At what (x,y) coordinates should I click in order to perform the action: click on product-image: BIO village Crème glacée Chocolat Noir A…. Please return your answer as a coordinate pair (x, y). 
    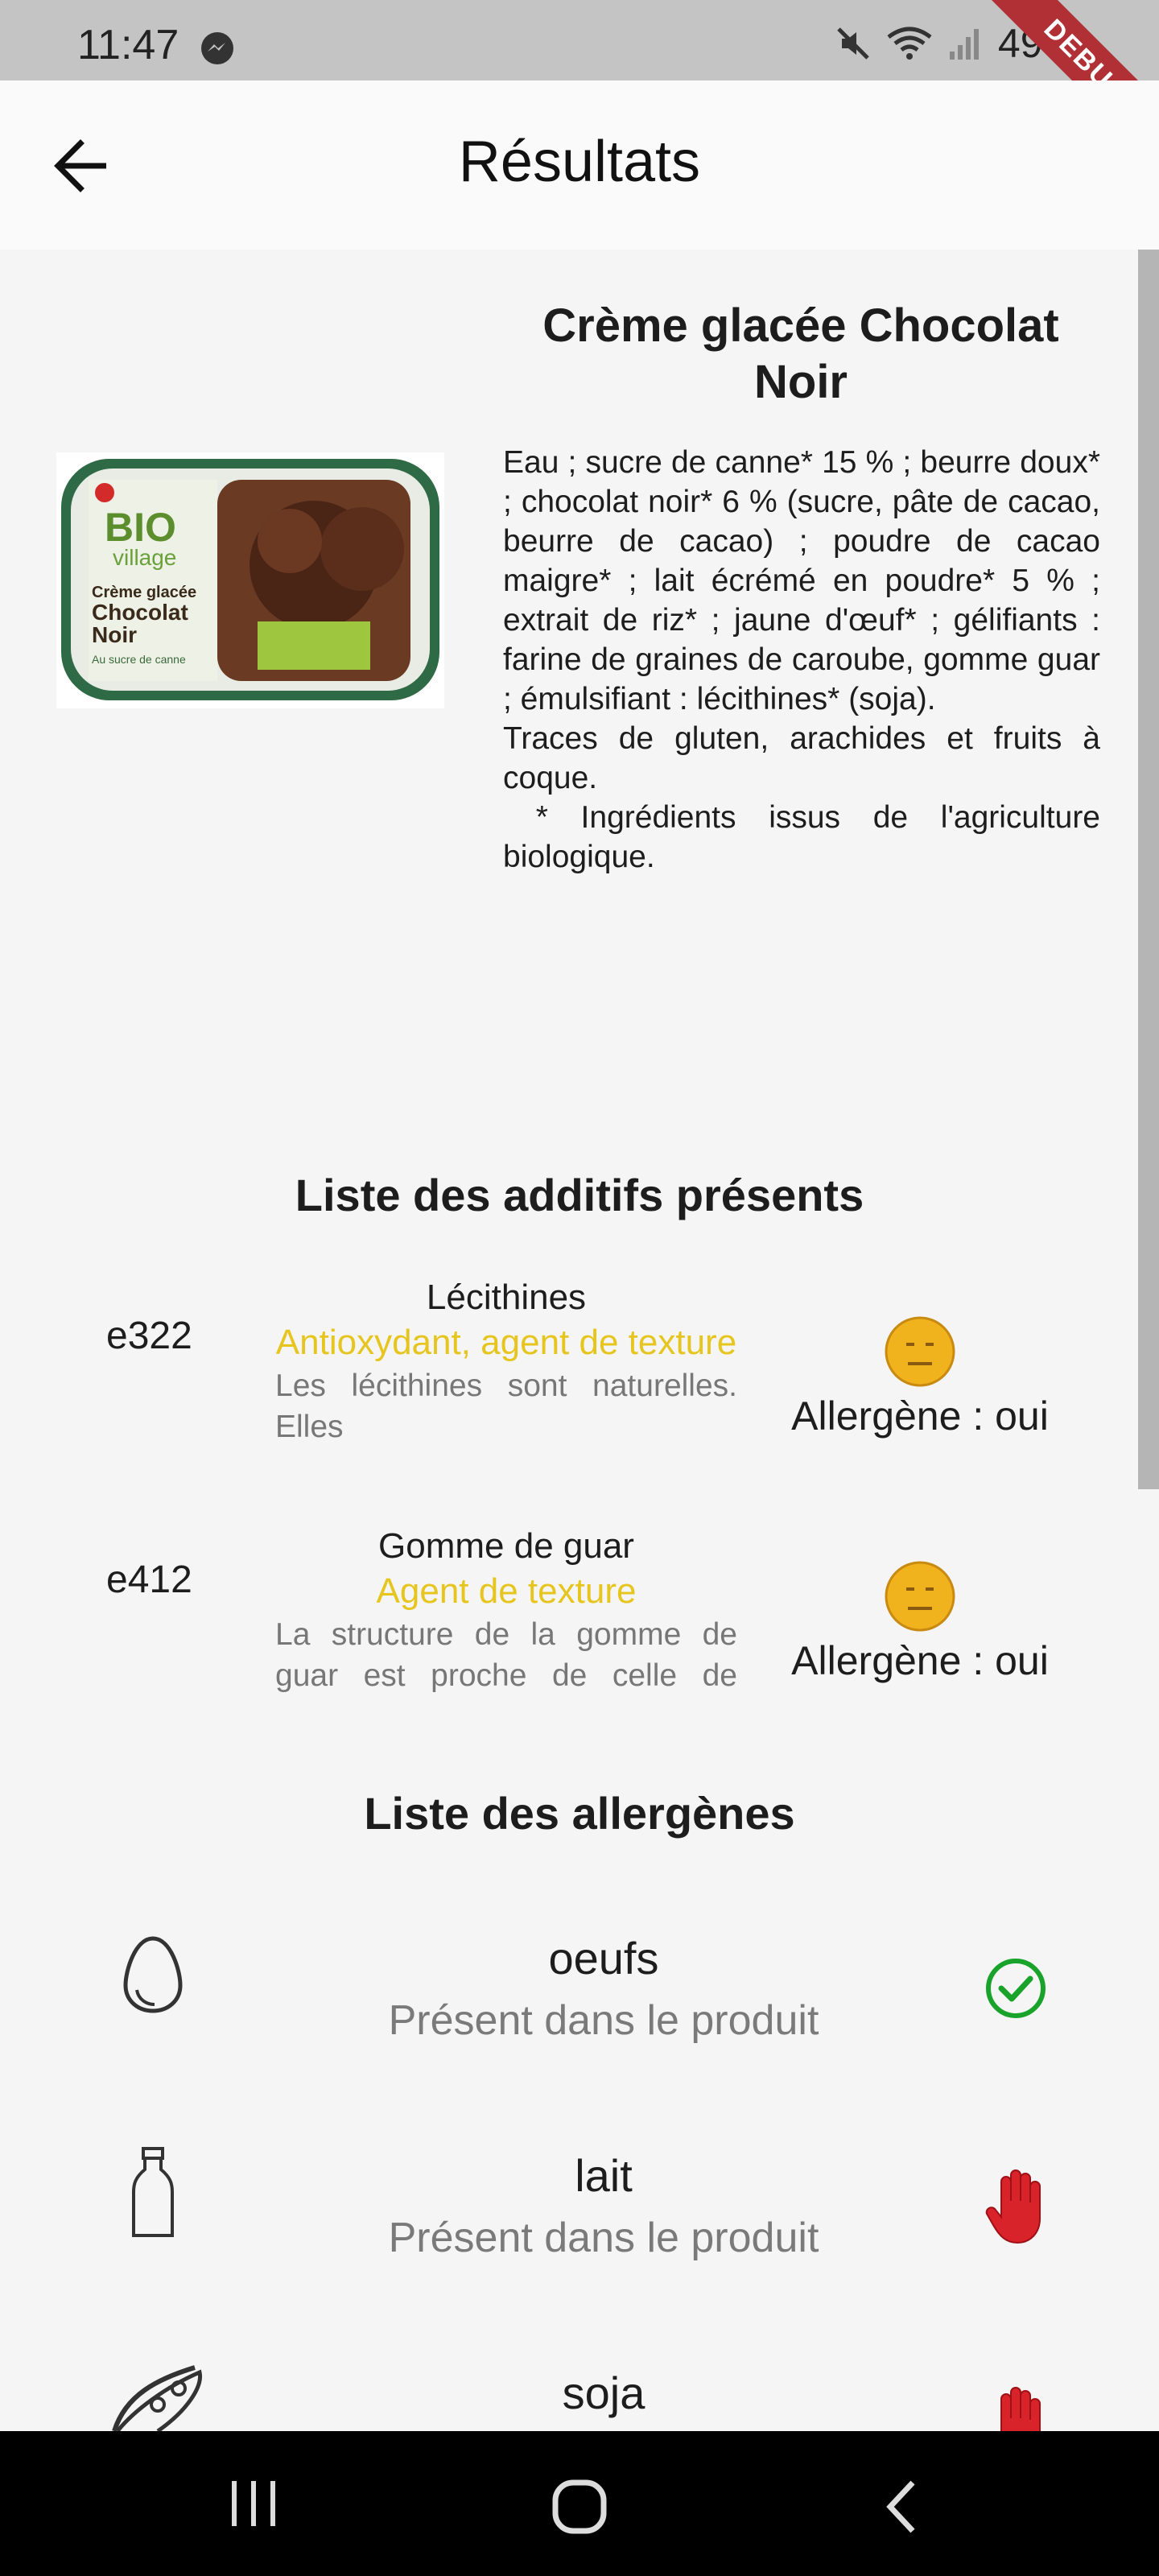
    Looking at the image, I should click on (250, 580).